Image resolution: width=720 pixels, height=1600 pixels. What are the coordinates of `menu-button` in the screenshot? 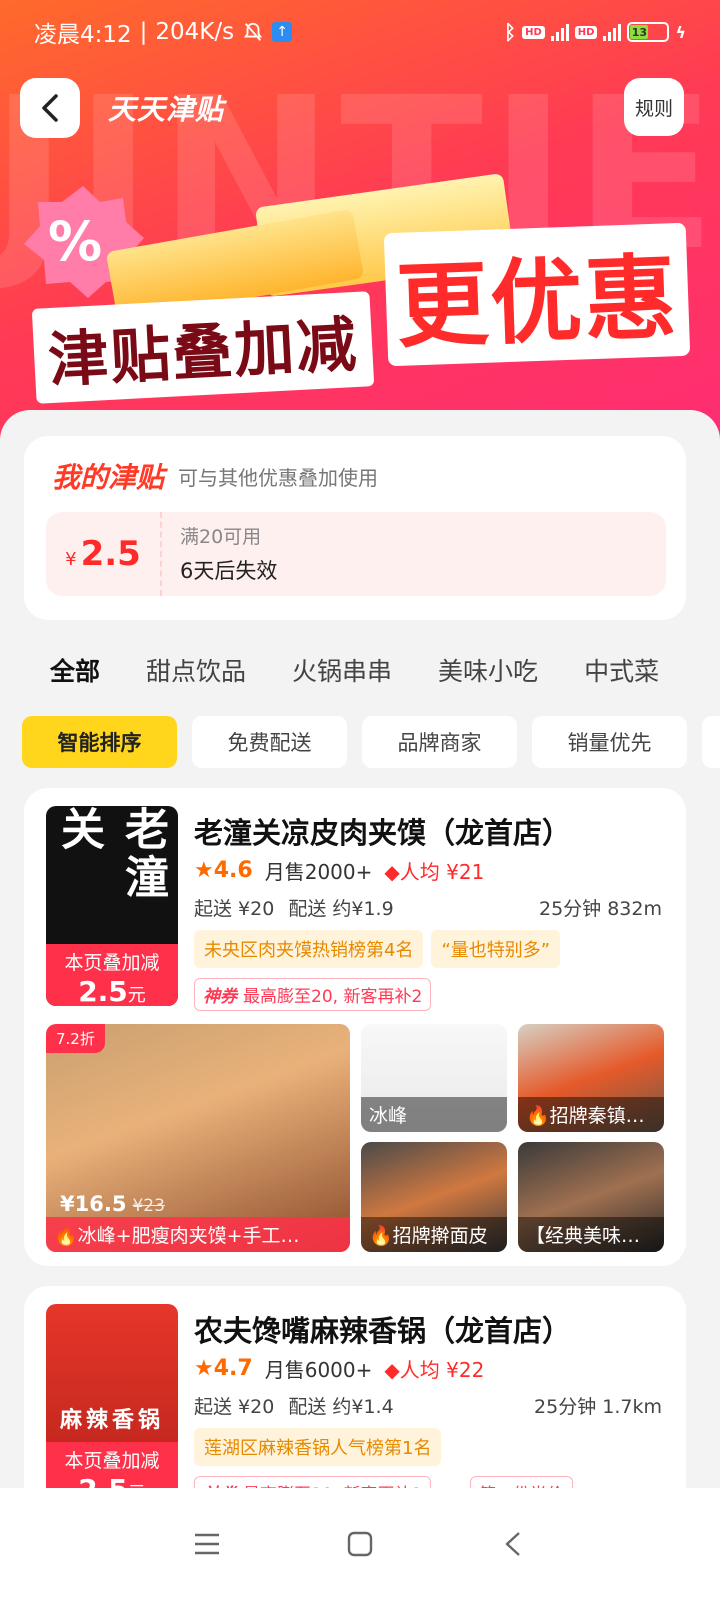 It's located at (207, 1544).